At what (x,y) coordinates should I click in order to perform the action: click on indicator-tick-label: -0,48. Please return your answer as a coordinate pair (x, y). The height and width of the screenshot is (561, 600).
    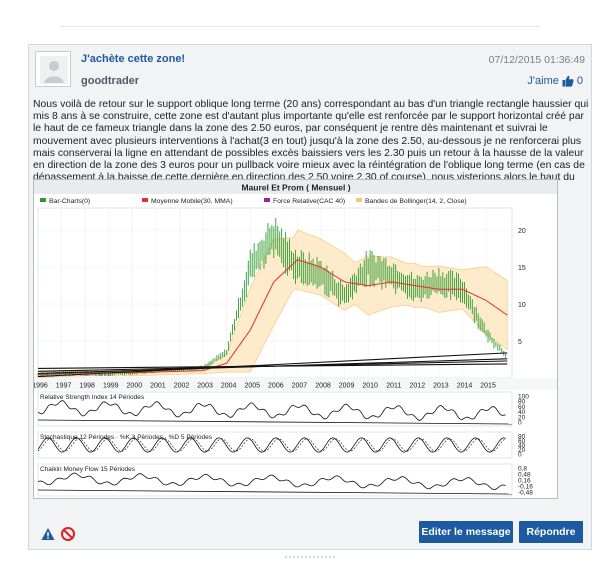
    Looking at the image, I should click on (525, 493).